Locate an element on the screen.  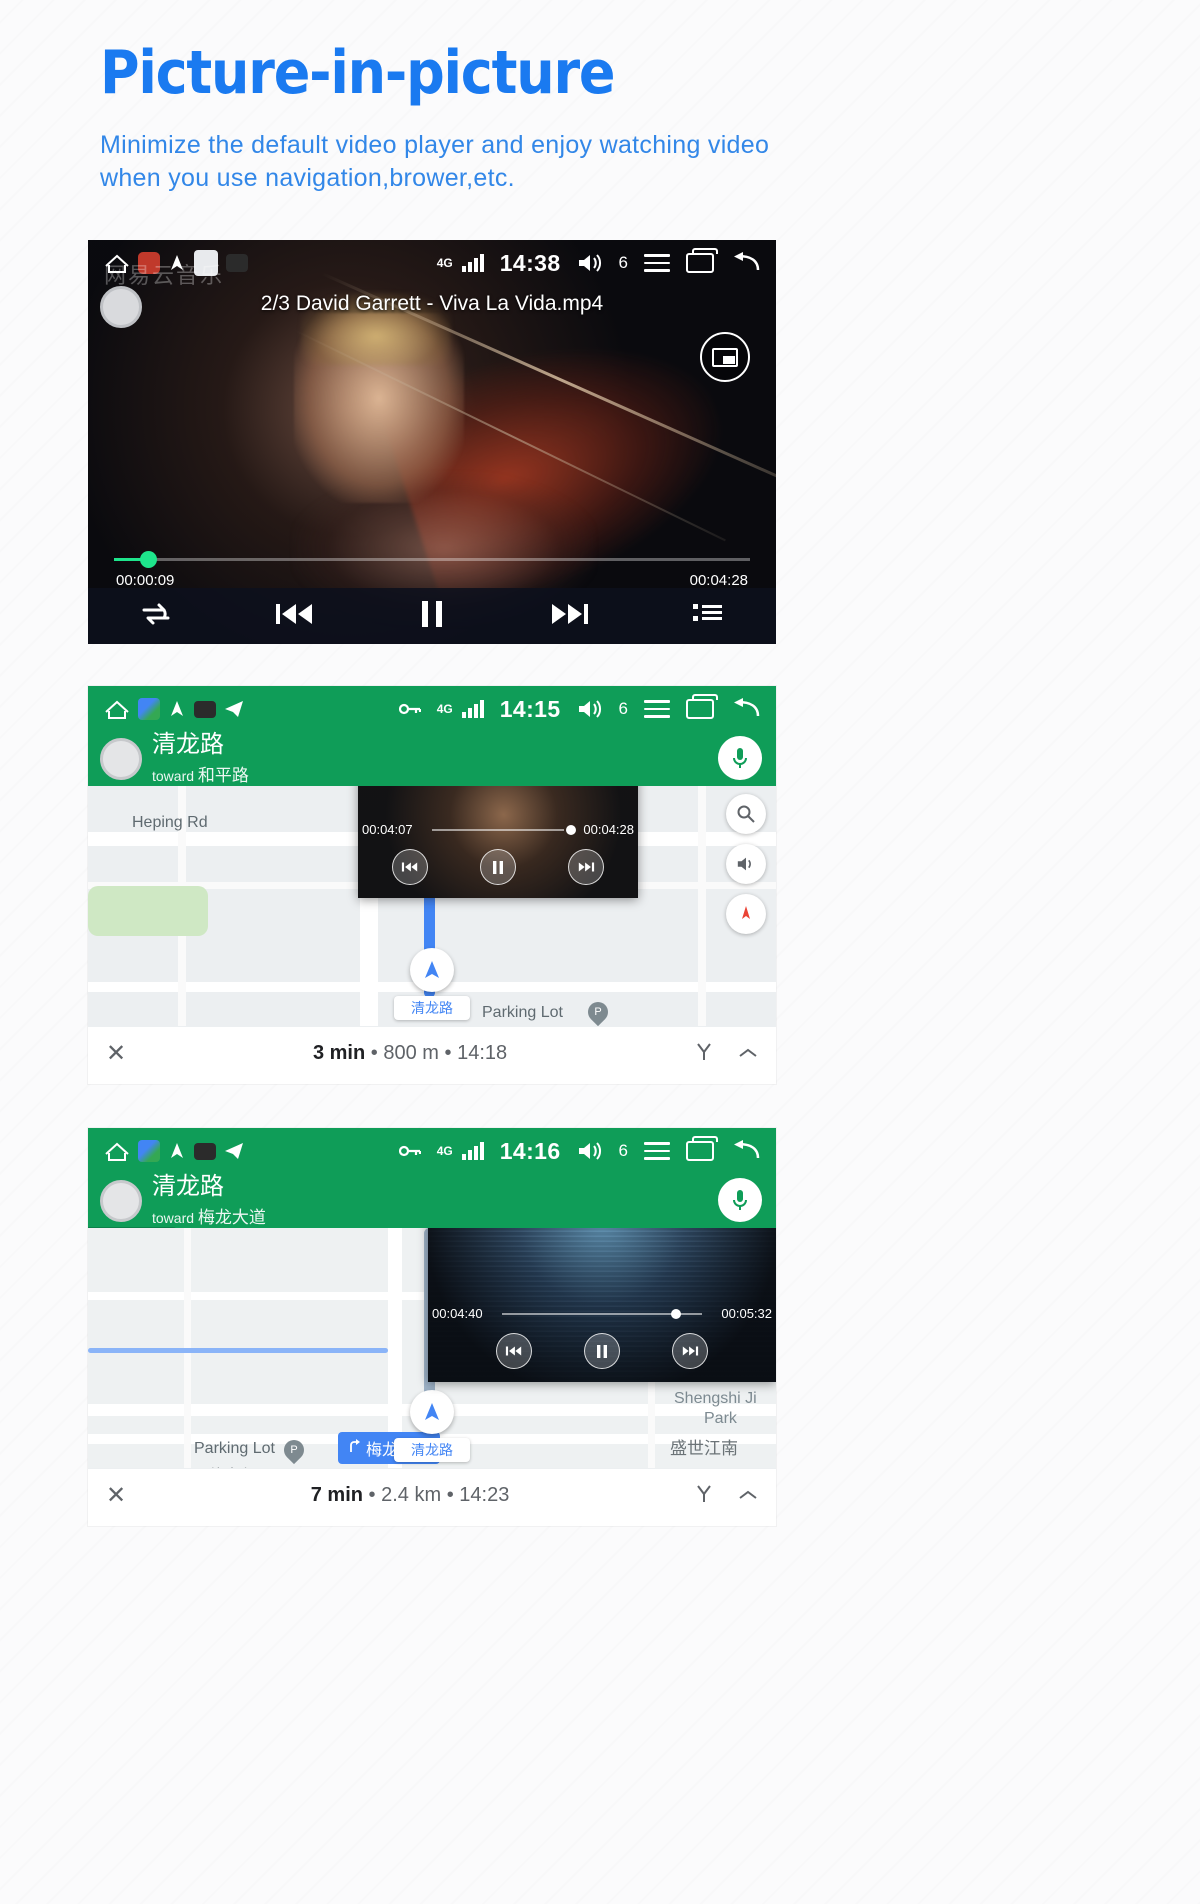
playlist-icon is located at coordinates (708, 616).